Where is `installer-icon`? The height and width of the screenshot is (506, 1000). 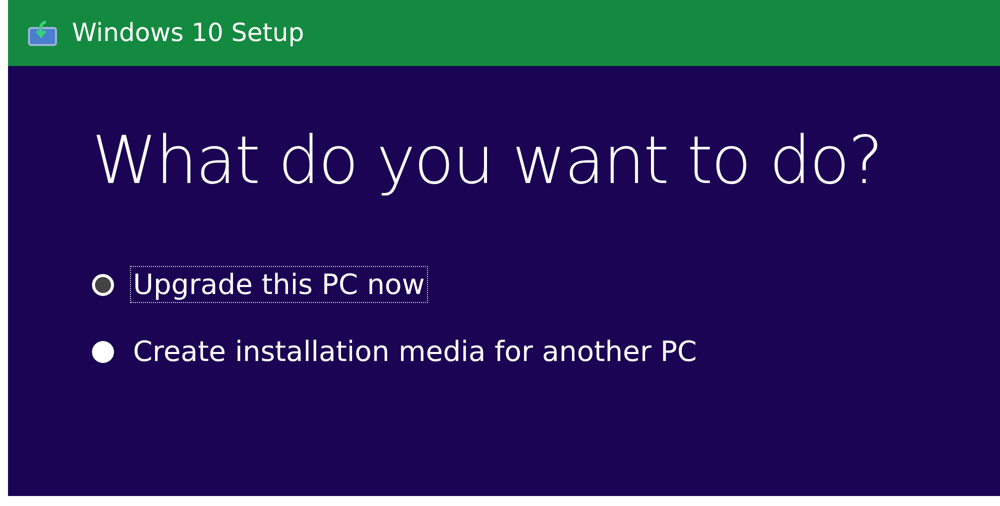
installer-icon is located at coordinates (43, 33).